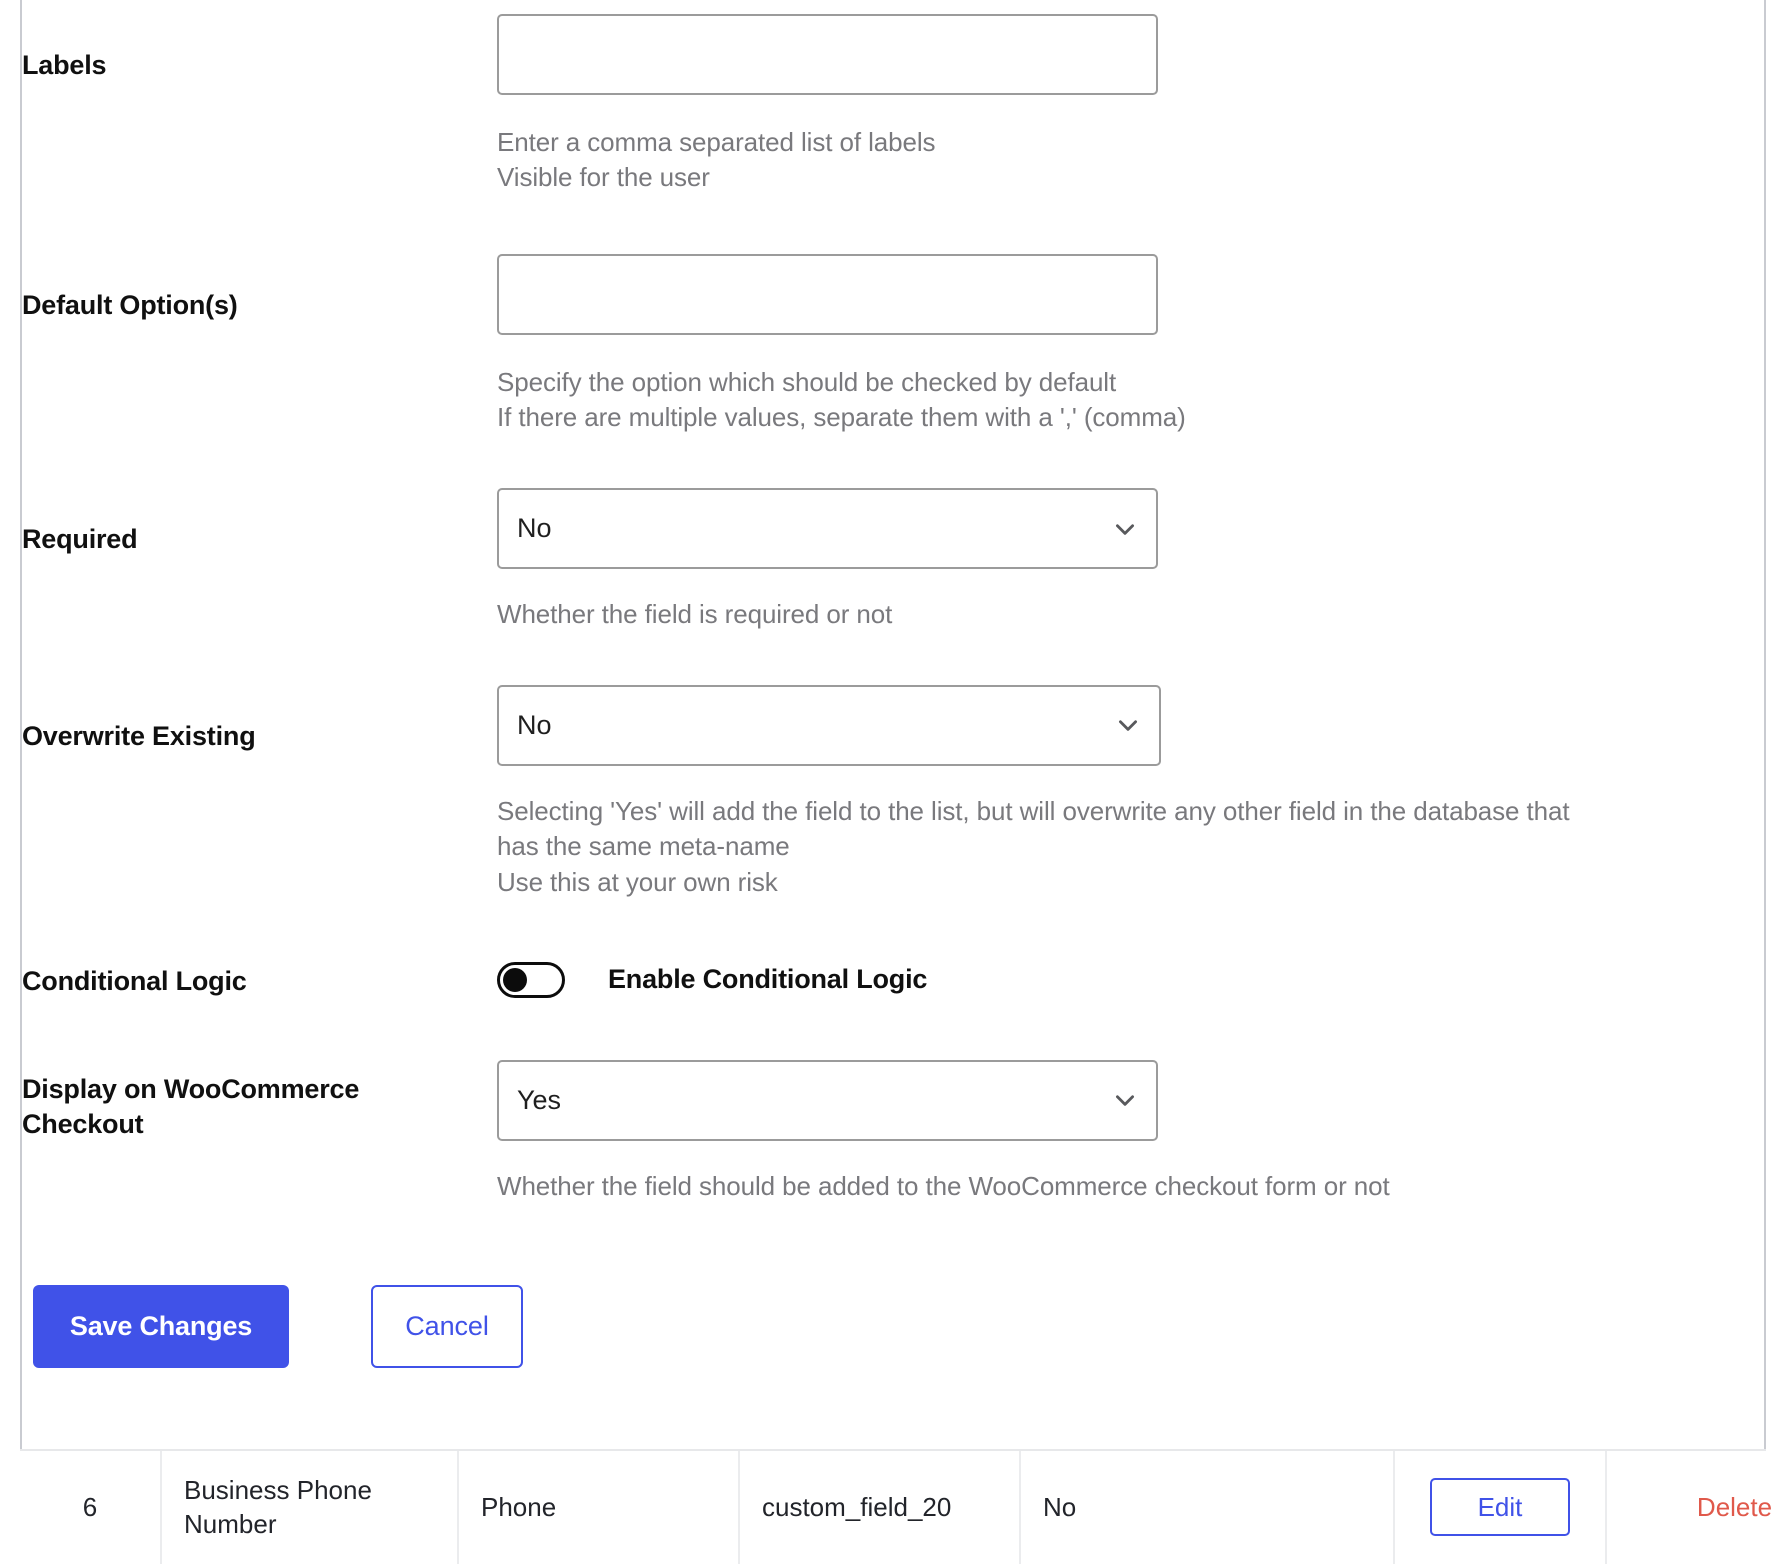 This screenshot has width=1781, height=1565. Describe the element at coordinates (695, 614) in the screenshot. I see `help-line: Whether the field is required or not` at that location.